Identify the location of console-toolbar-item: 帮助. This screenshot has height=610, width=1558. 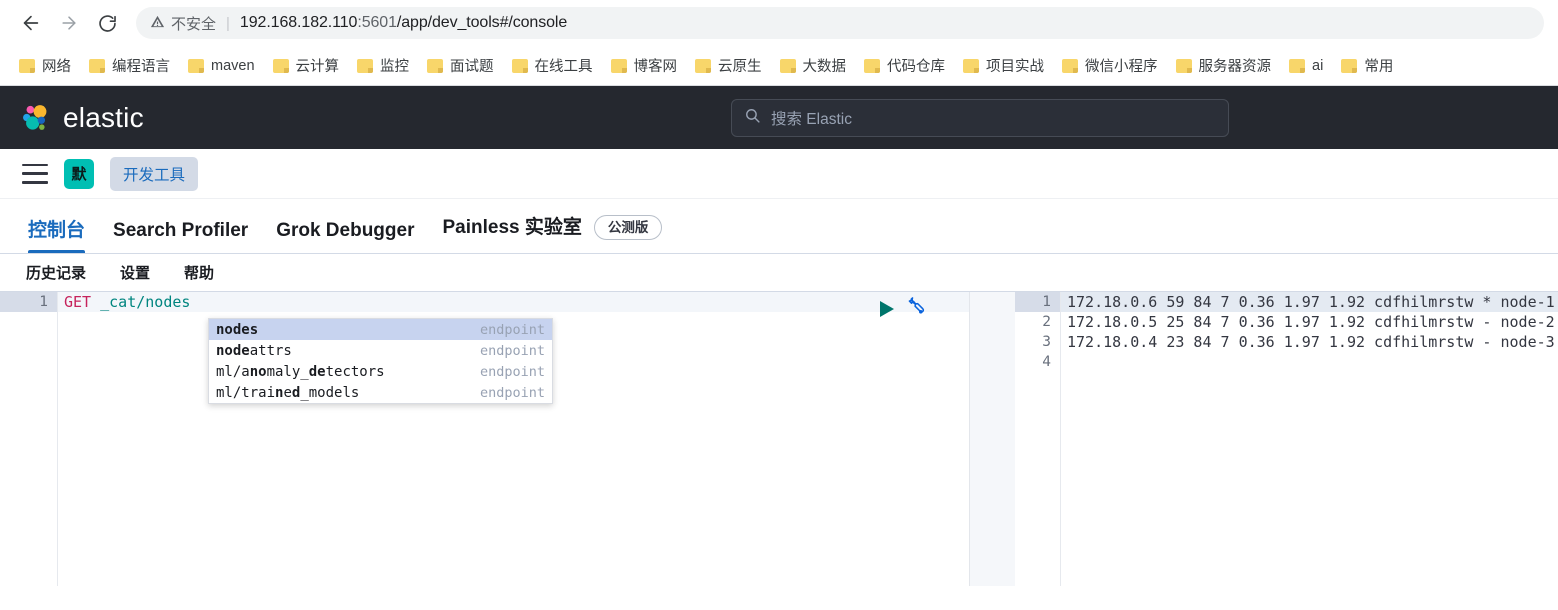
(199, 272).